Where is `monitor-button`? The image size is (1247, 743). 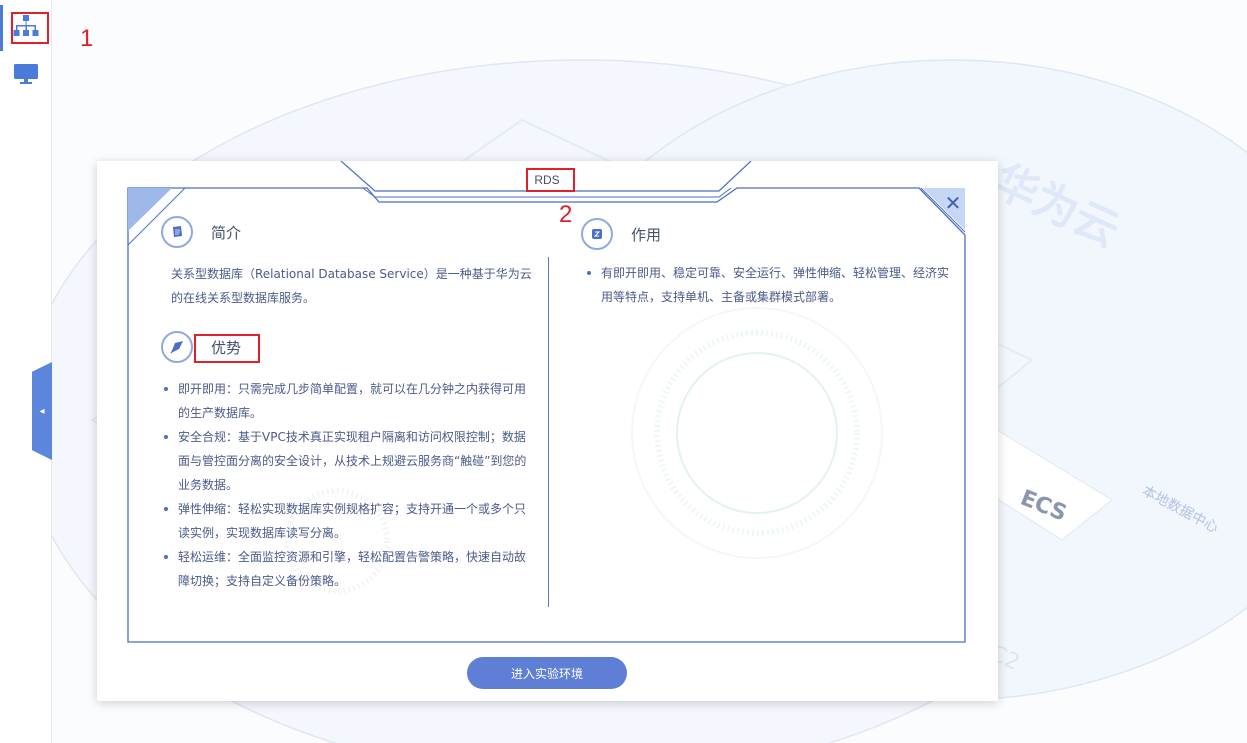
monitor-button is located at coordinates (26, 76).